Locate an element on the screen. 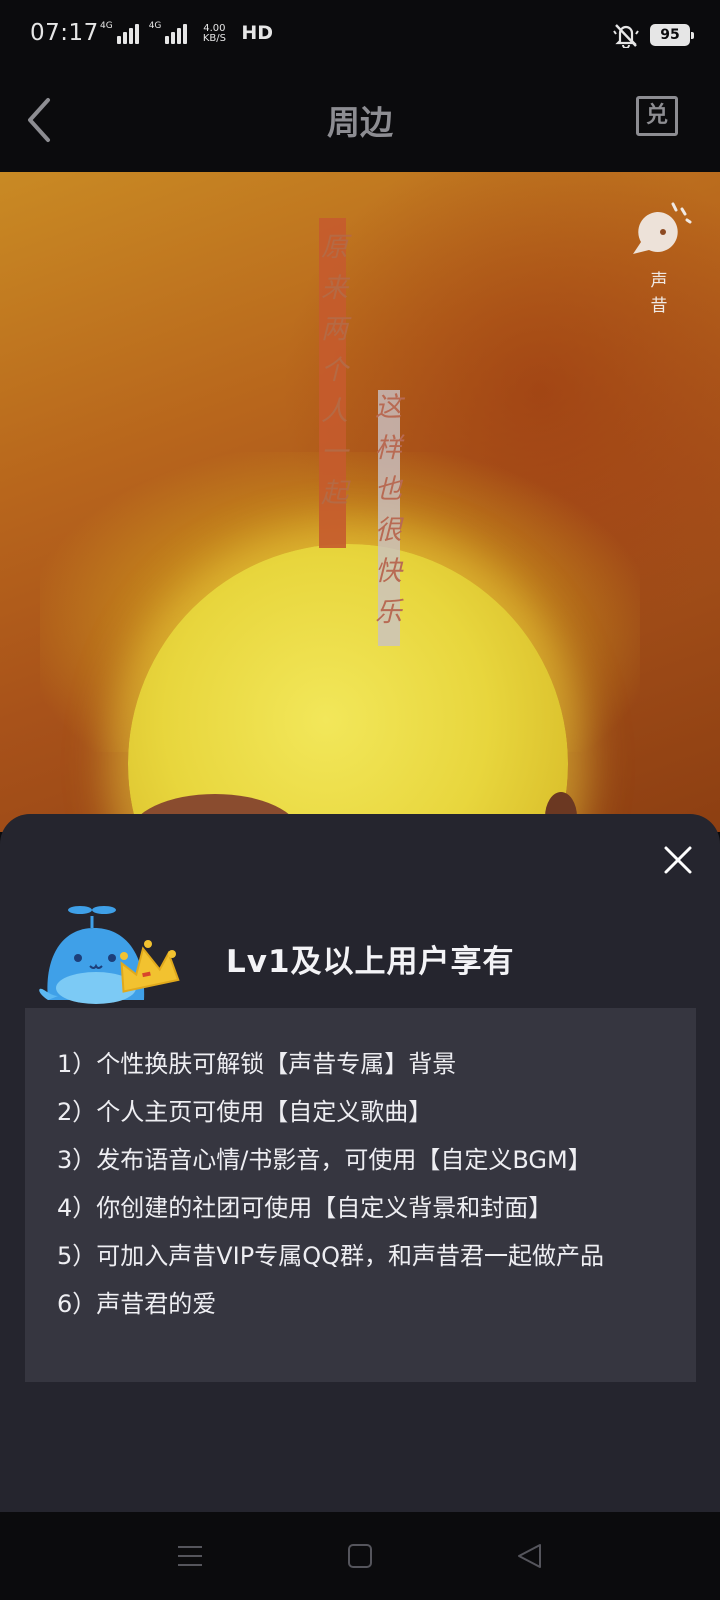  close-icon is located at coordinates (678, 860).